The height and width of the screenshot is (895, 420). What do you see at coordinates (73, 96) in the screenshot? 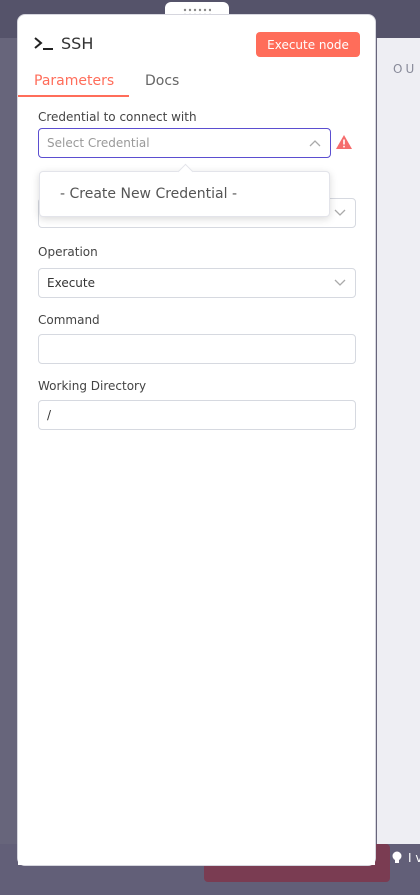
I see `active-tab-indicator` at bounding box center [73, 96].